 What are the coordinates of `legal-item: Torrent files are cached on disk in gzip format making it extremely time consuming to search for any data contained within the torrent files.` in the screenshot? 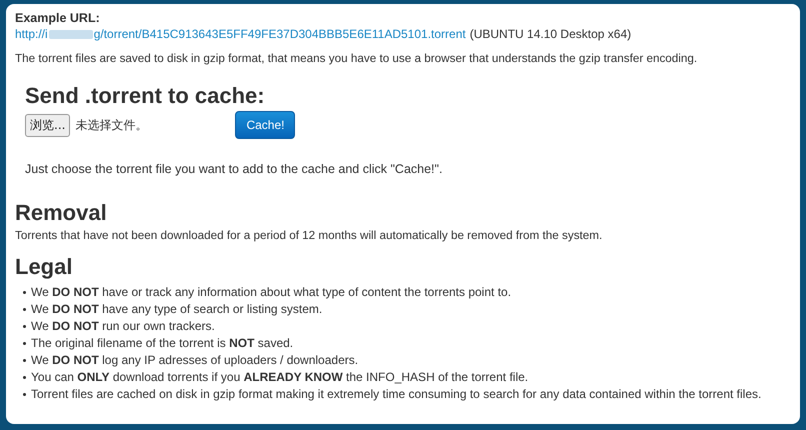 It's located at (396, 394).